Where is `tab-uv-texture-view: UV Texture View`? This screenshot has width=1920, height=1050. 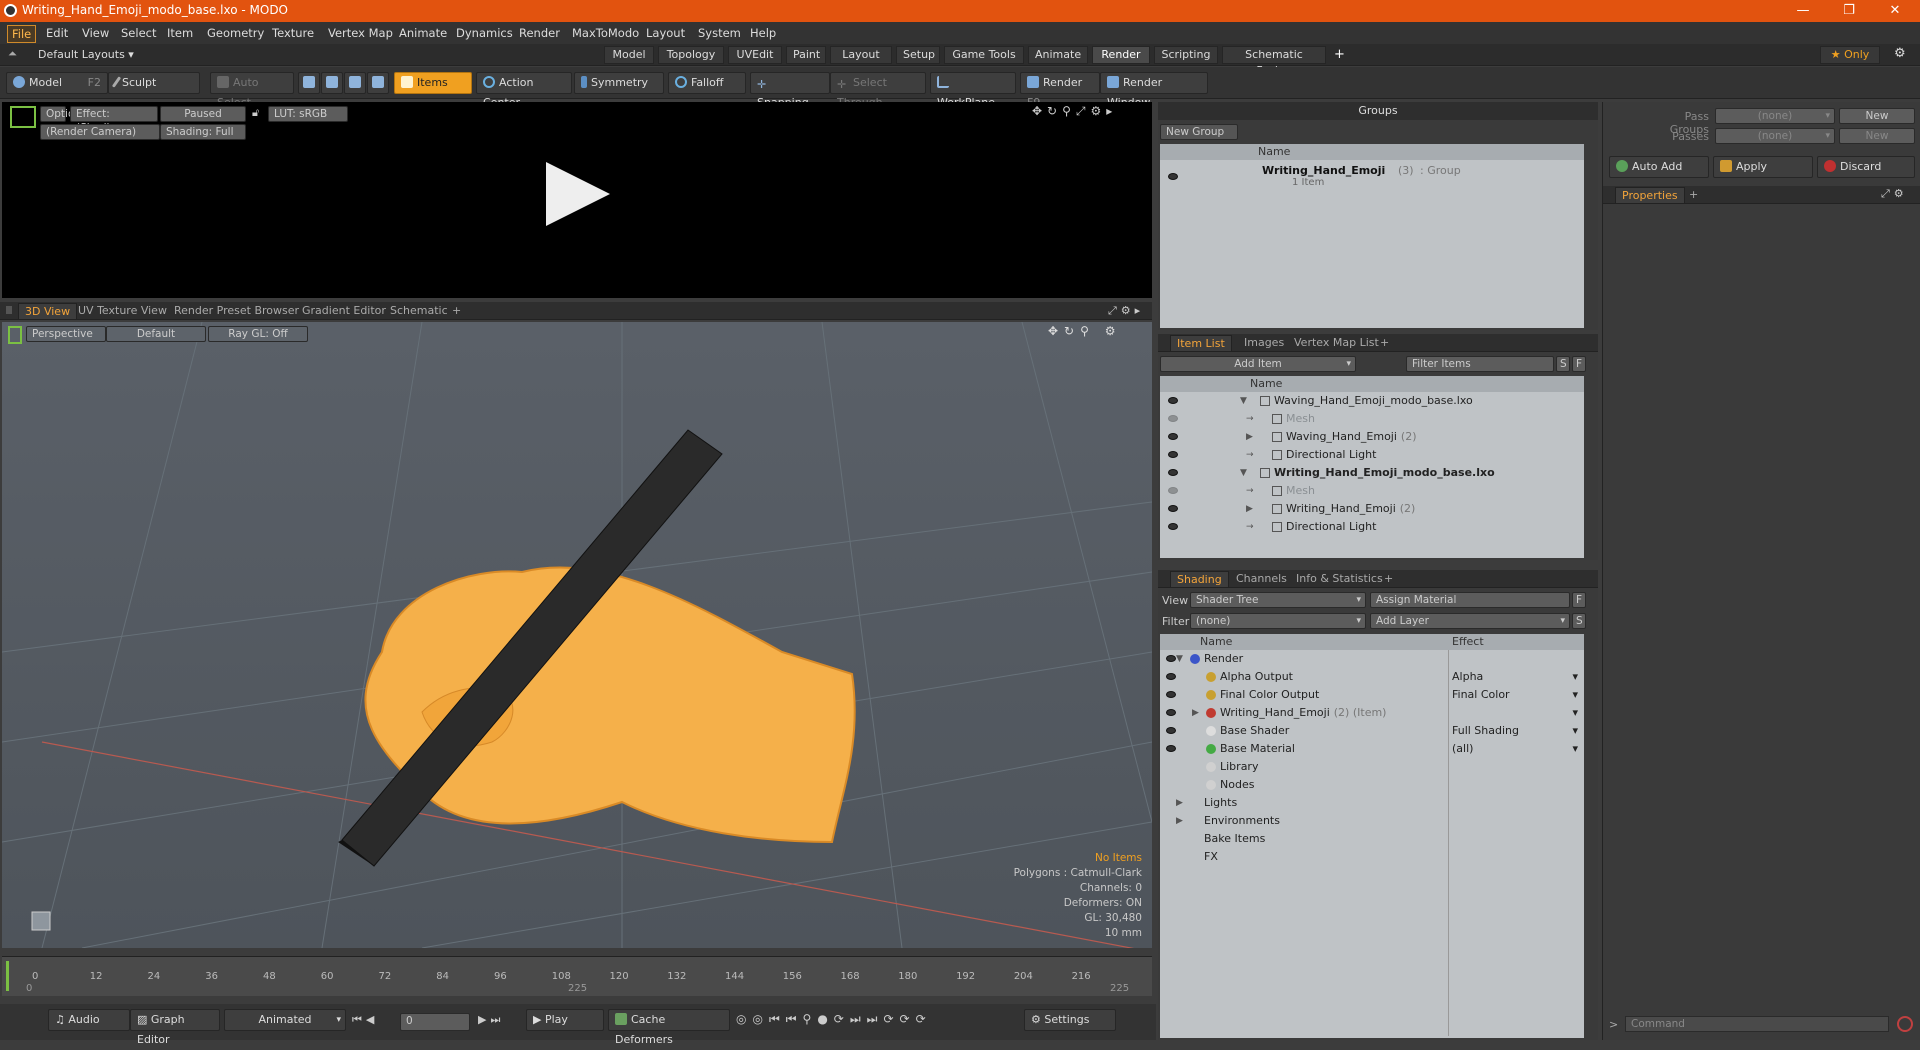 tab-uv-texture-view: UV Texture View is located at coordinates (122, 311).